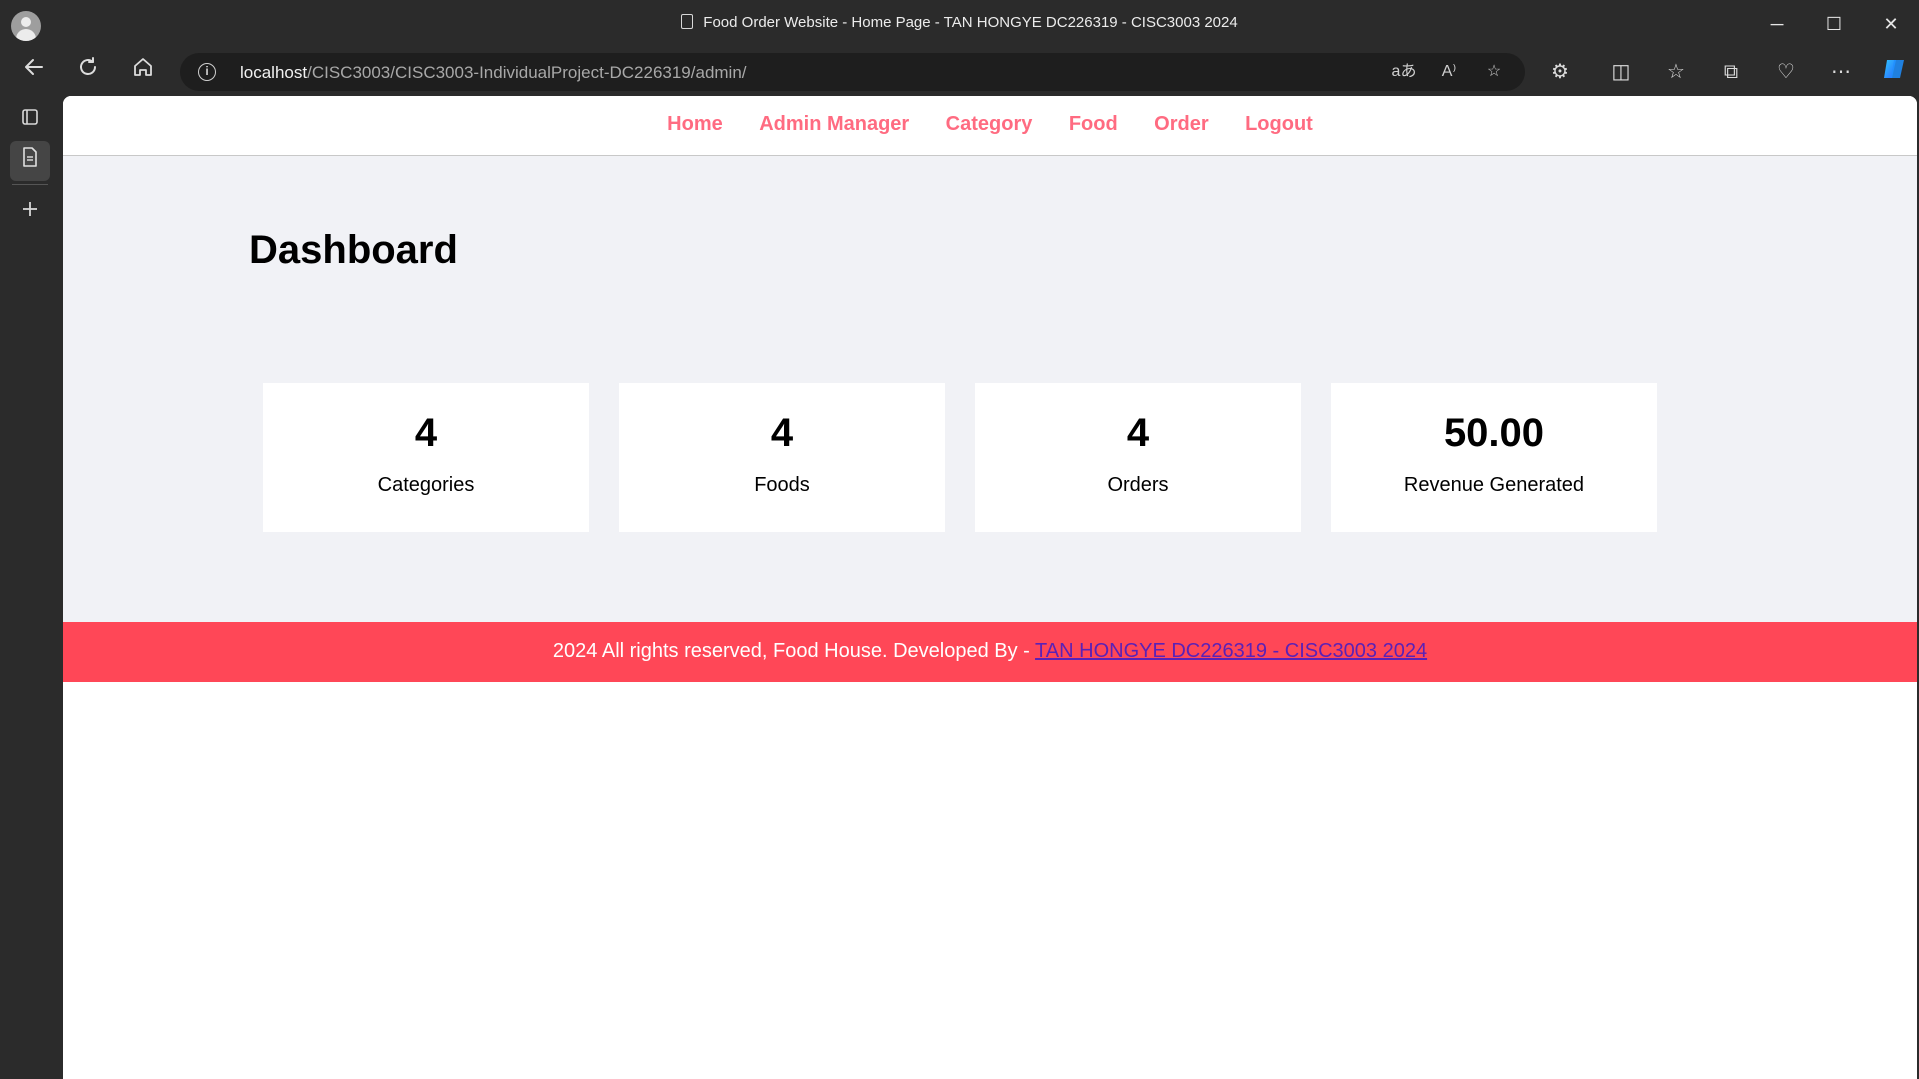 The width and height of the screenshot is (1919, 1079). What do you see at coordinates (1494, 433) in the screenshot?
I see `stat-value: 50.00` at bounding box center [1494, 433].